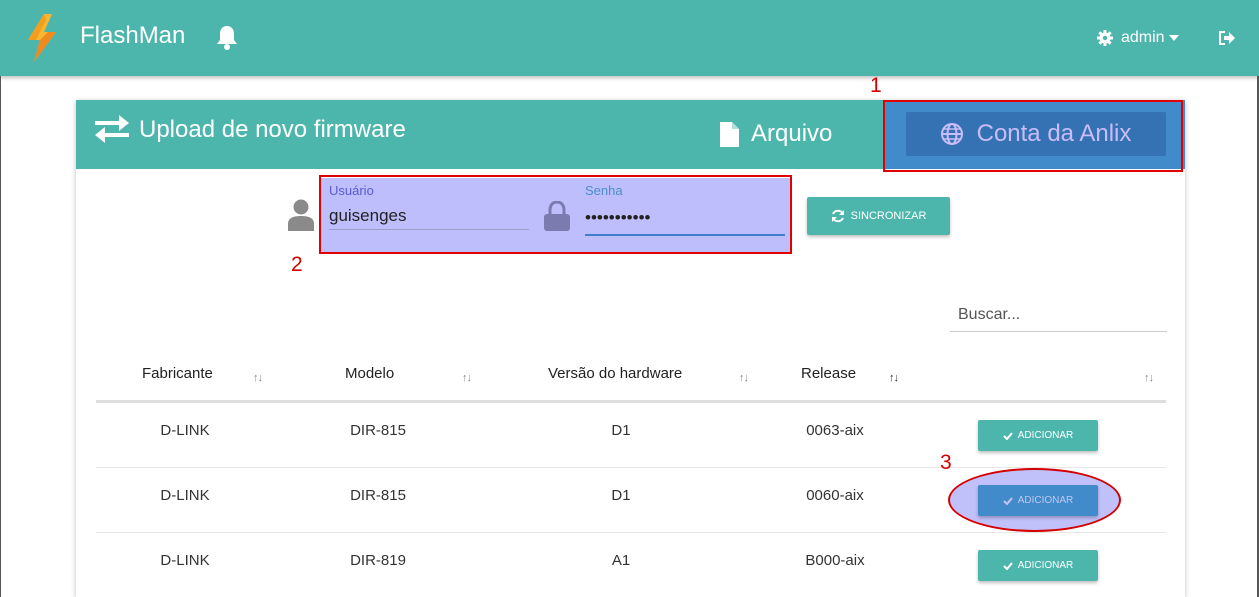 This screenshot has width=1259, height=597. What do you see at coordinates (429, 216) in the screenshot?
I see `username-input` at bounding box center [429, 216].